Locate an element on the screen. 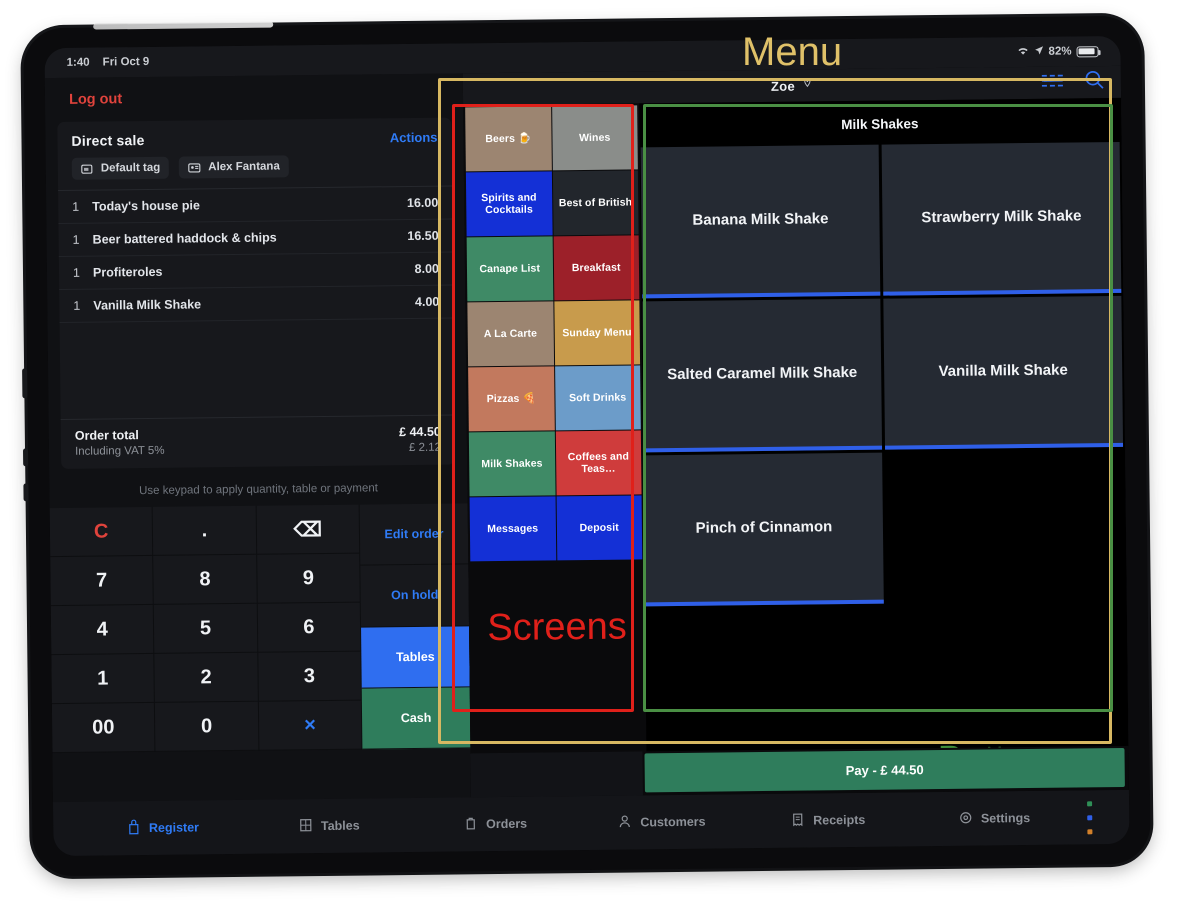 The height and width of the screenshot is (920, 1188). nav-item-register: Register is located at coordinates (162, 827).